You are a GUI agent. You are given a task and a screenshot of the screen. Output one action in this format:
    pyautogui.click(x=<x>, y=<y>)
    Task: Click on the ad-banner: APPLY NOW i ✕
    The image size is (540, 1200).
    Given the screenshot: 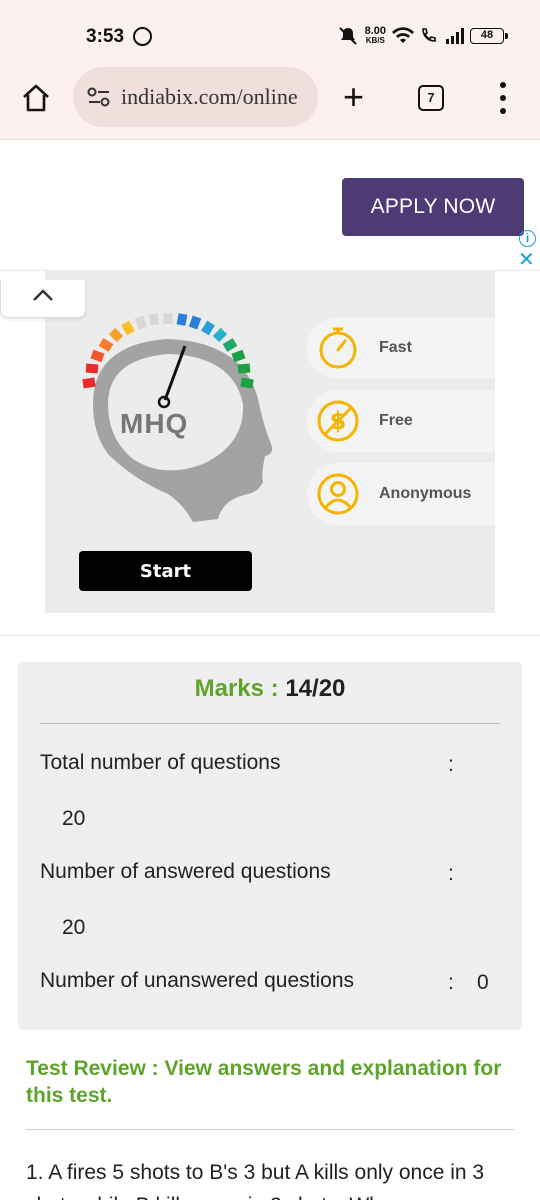 What is the action you would take?
    pyautogui.click(x=270, y=206)
    